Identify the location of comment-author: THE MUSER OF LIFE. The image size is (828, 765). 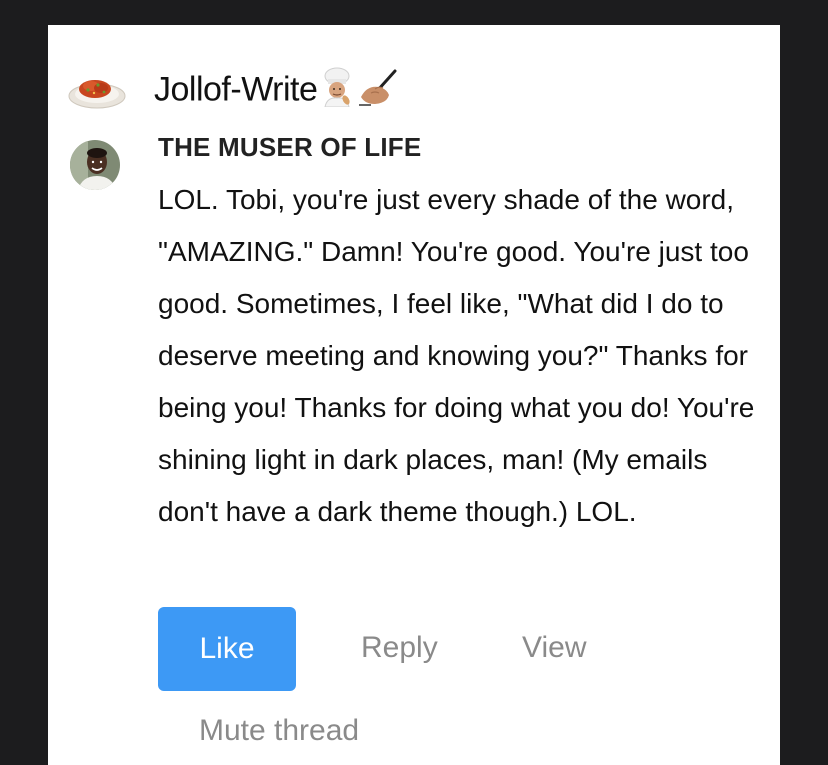
(289, 147).